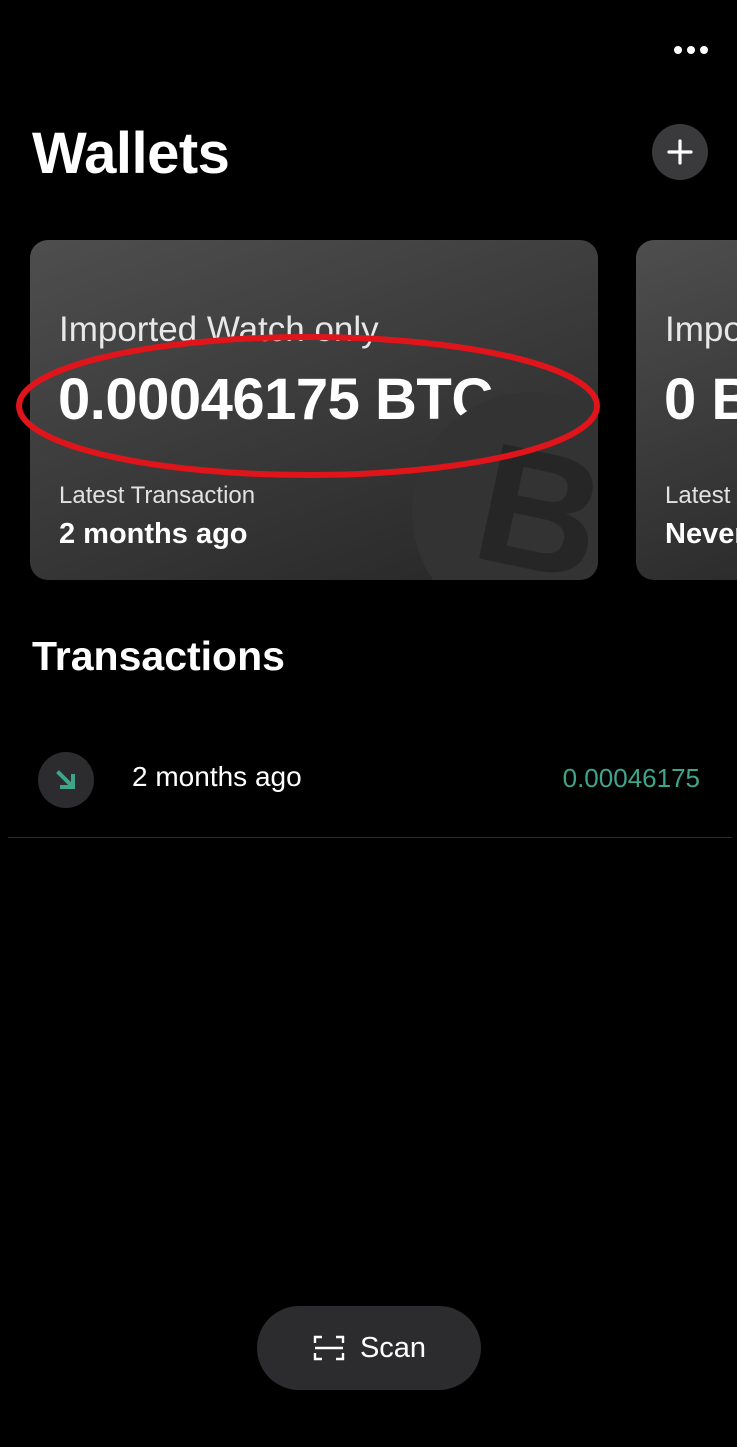 The height and width of the screenshot is (1447, 737). I want to click on plus-icon, so click(680, 152).